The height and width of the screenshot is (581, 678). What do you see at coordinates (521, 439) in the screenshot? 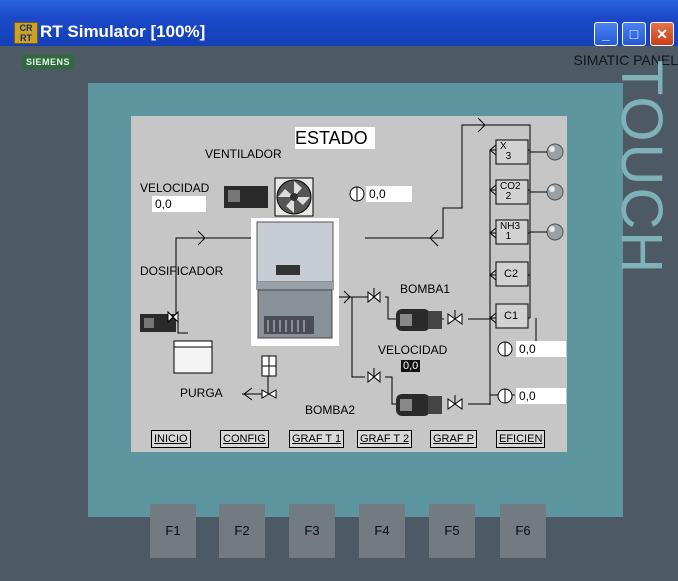
I see `nav-eficien-button: EFICIEN` at bounding box center [521, 439].